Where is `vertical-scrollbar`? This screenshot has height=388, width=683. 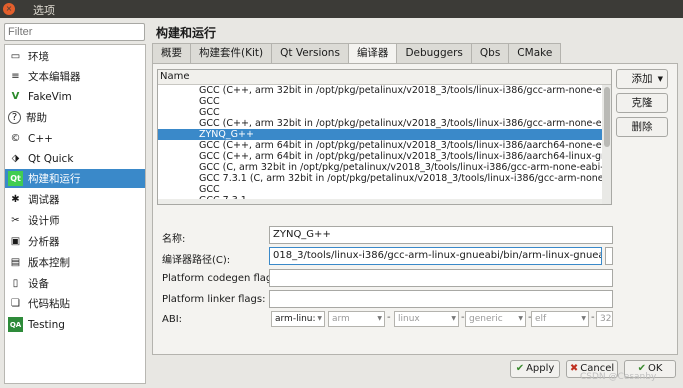
vertical-scrollbar is located at coordinates (606, 144).